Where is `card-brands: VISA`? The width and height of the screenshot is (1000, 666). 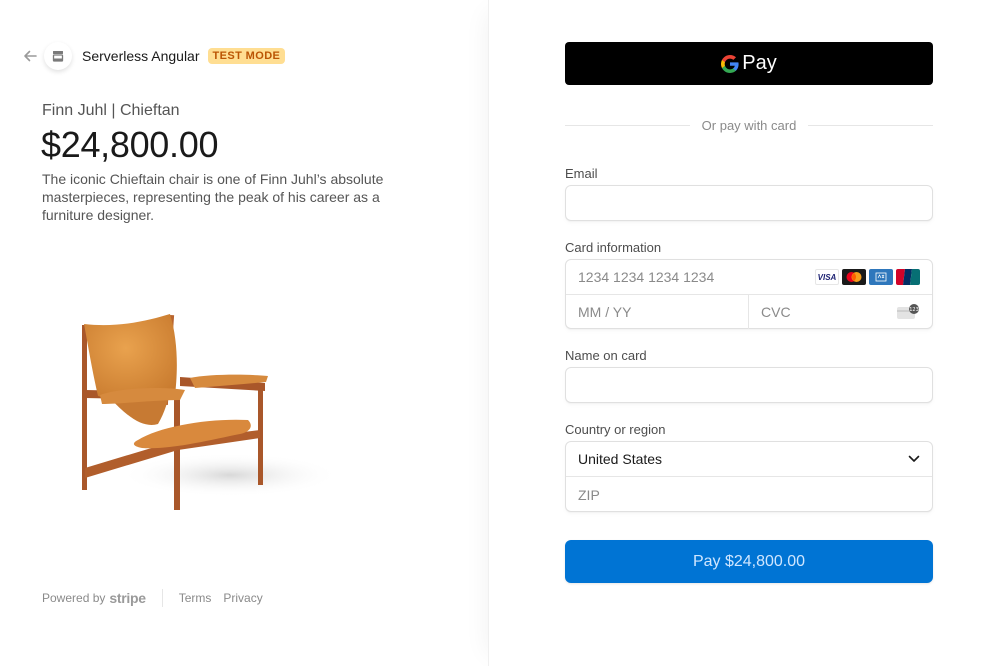
card-brands: VISA is located at coordinates (867, 277).